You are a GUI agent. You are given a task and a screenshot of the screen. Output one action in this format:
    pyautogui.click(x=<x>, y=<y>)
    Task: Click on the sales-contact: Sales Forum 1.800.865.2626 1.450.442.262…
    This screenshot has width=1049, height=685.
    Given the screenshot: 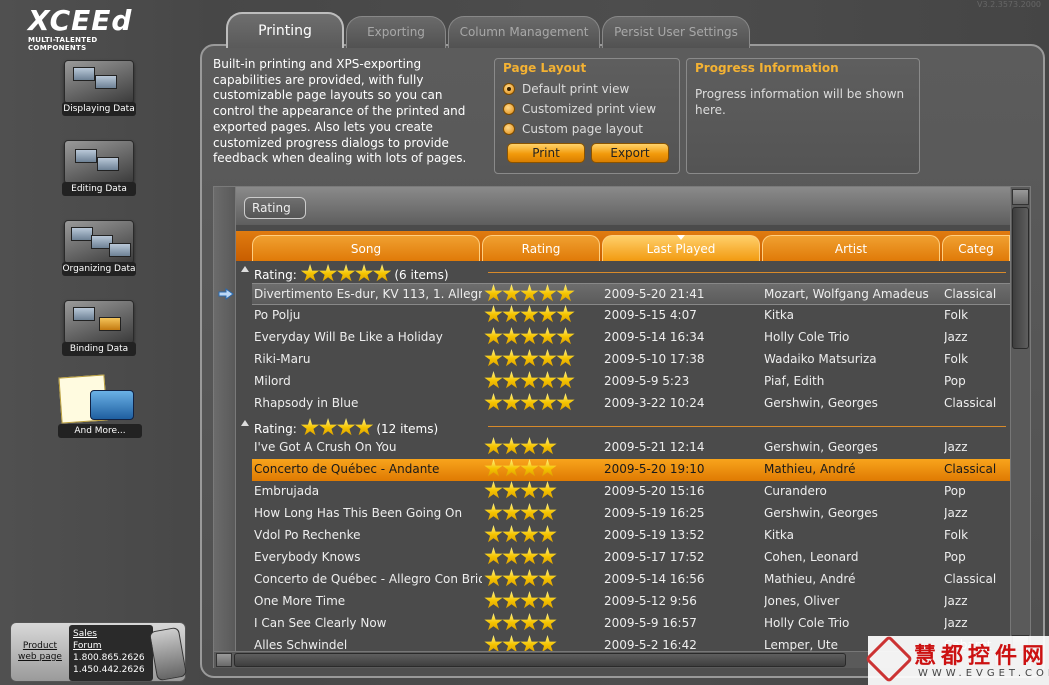 What is the action you would take?
    pyautogui.click(x=111, y=653)
    